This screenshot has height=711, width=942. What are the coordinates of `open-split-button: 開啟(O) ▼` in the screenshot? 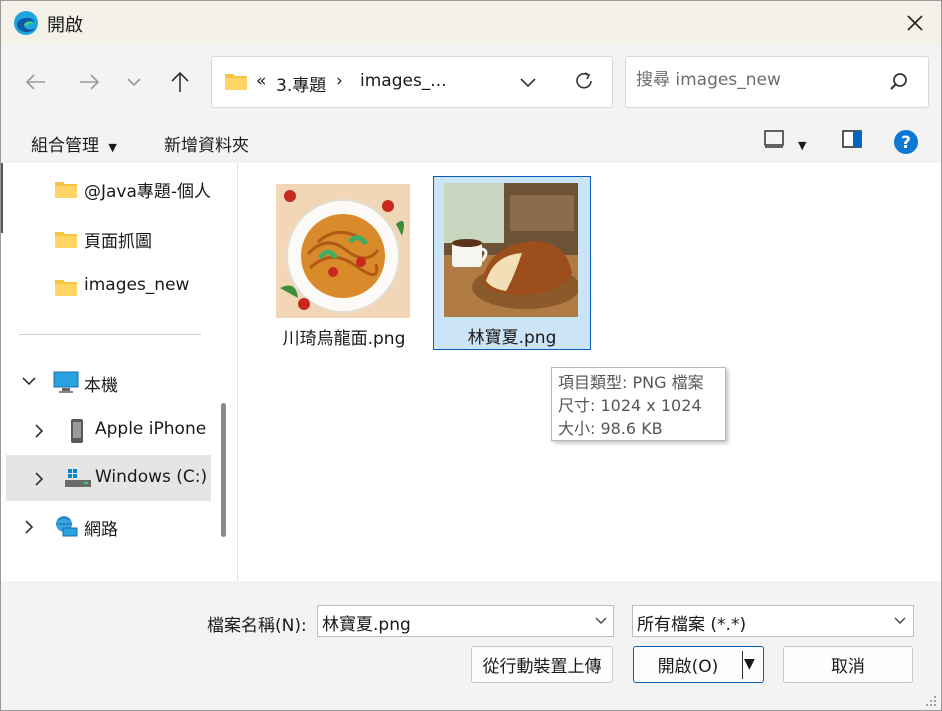 It's located at (698, 664).